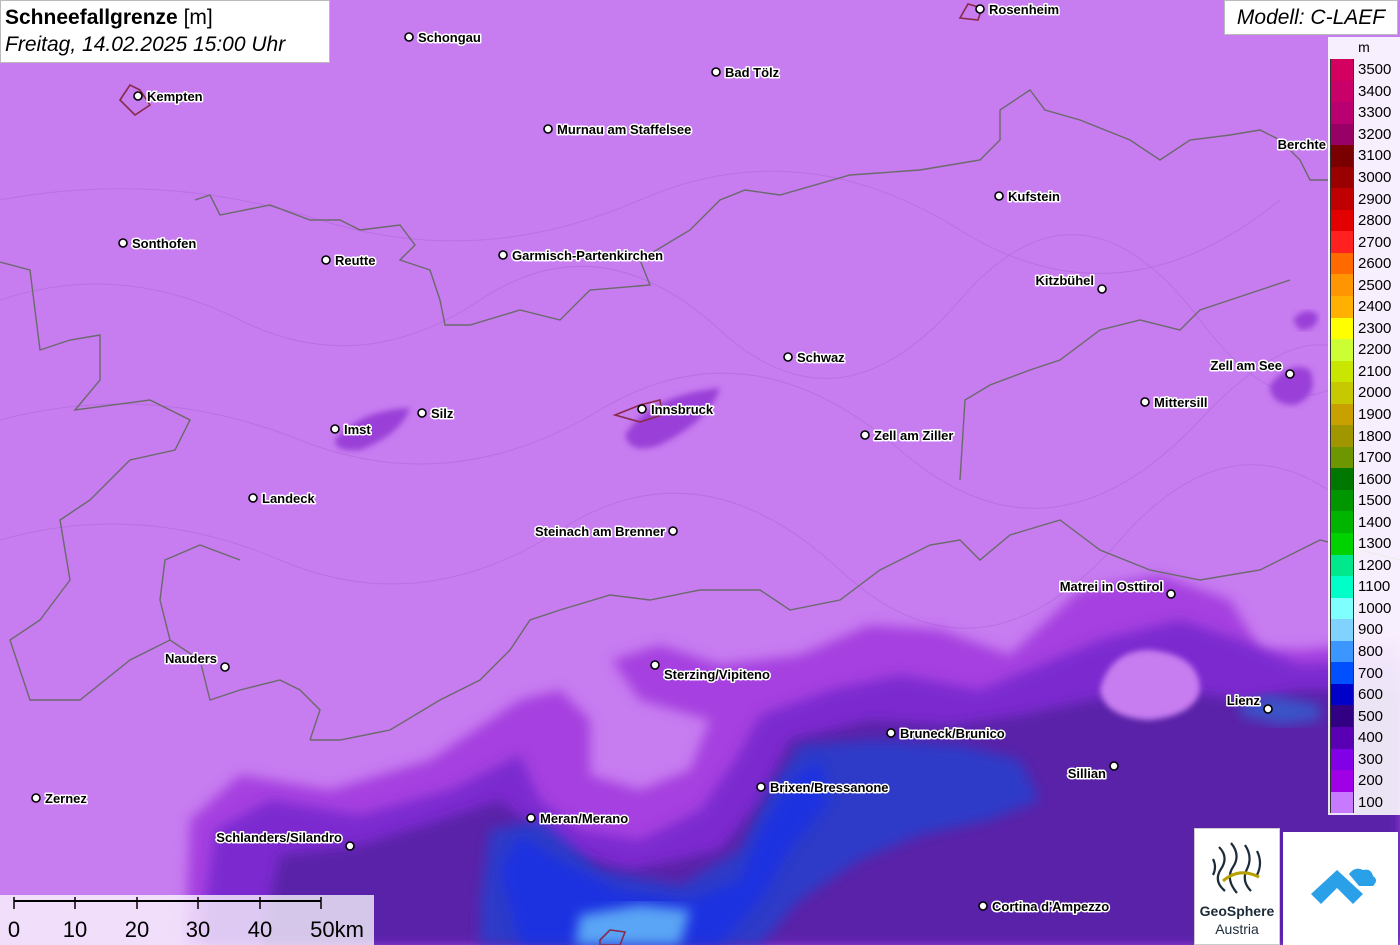 This screenshot has height=945, width=1400. What do you see at coordinates (1371, 716) in the screenshot?
I see `legend-label: 500` at bounding box center [1371, 716].